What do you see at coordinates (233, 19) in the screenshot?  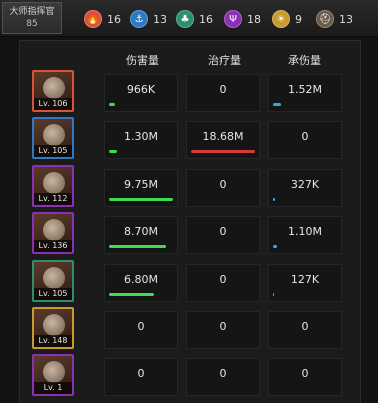 I see `trident-faction-icon: Ψ` at bounding box center [233, 19].